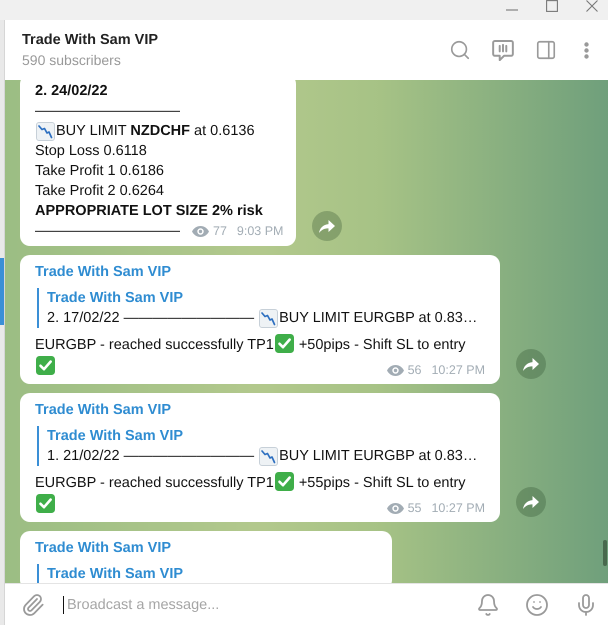  What do you see at coordinates (91, 151) in the screenshot?
I see `message-text: Stop Loss 0.6118` at bounding box center [91, 151].